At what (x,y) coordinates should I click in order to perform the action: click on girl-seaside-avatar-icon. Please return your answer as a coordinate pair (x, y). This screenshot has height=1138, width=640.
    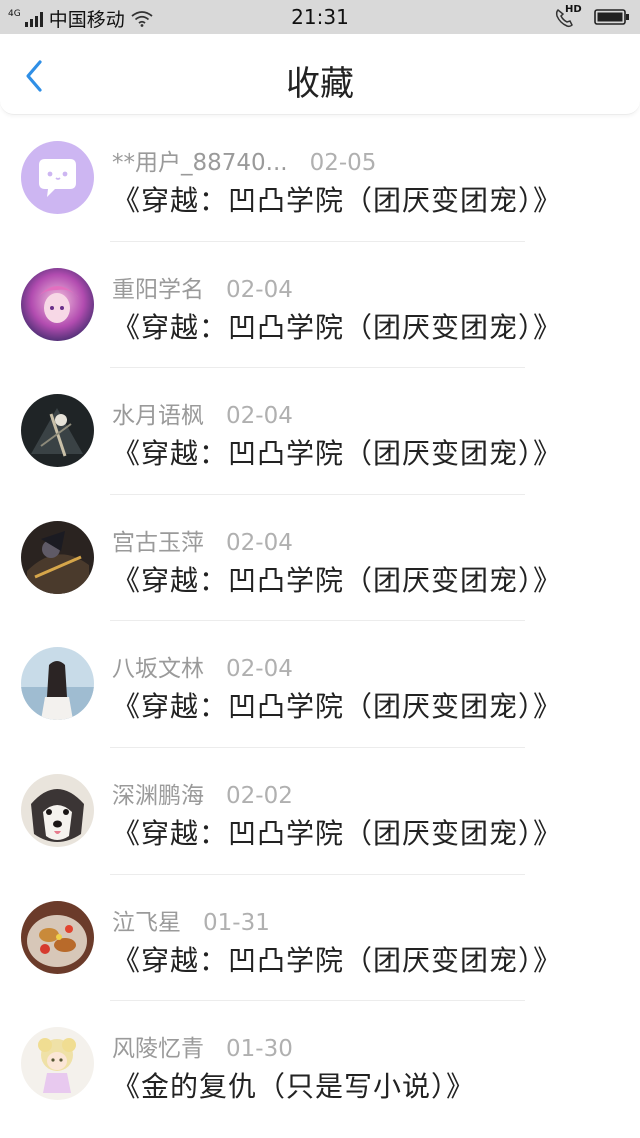
    Looking at the image, I should click on (57, 684).